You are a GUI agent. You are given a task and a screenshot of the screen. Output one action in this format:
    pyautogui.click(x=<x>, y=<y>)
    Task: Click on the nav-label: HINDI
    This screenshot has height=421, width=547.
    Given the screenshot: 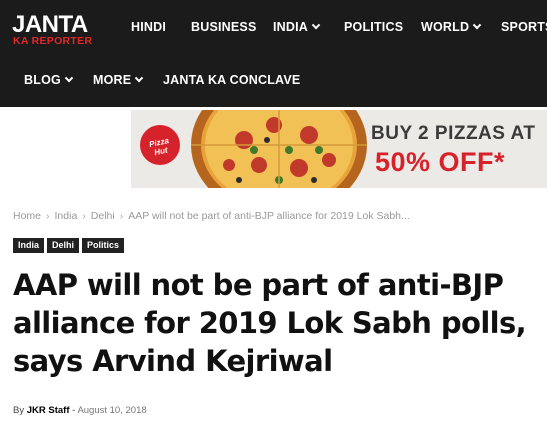 What is the action you would take?
    pyautogui.click(x=149, y=27)
    